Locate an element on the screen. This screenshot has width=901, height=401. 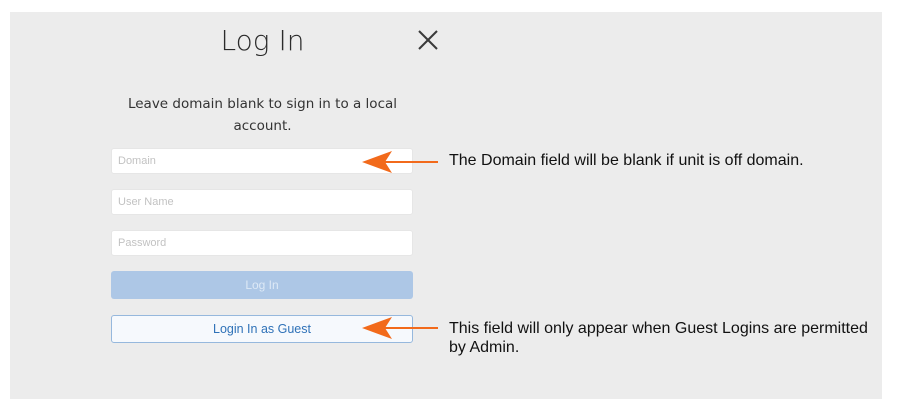
password-field is located at coordinates (262, 243).